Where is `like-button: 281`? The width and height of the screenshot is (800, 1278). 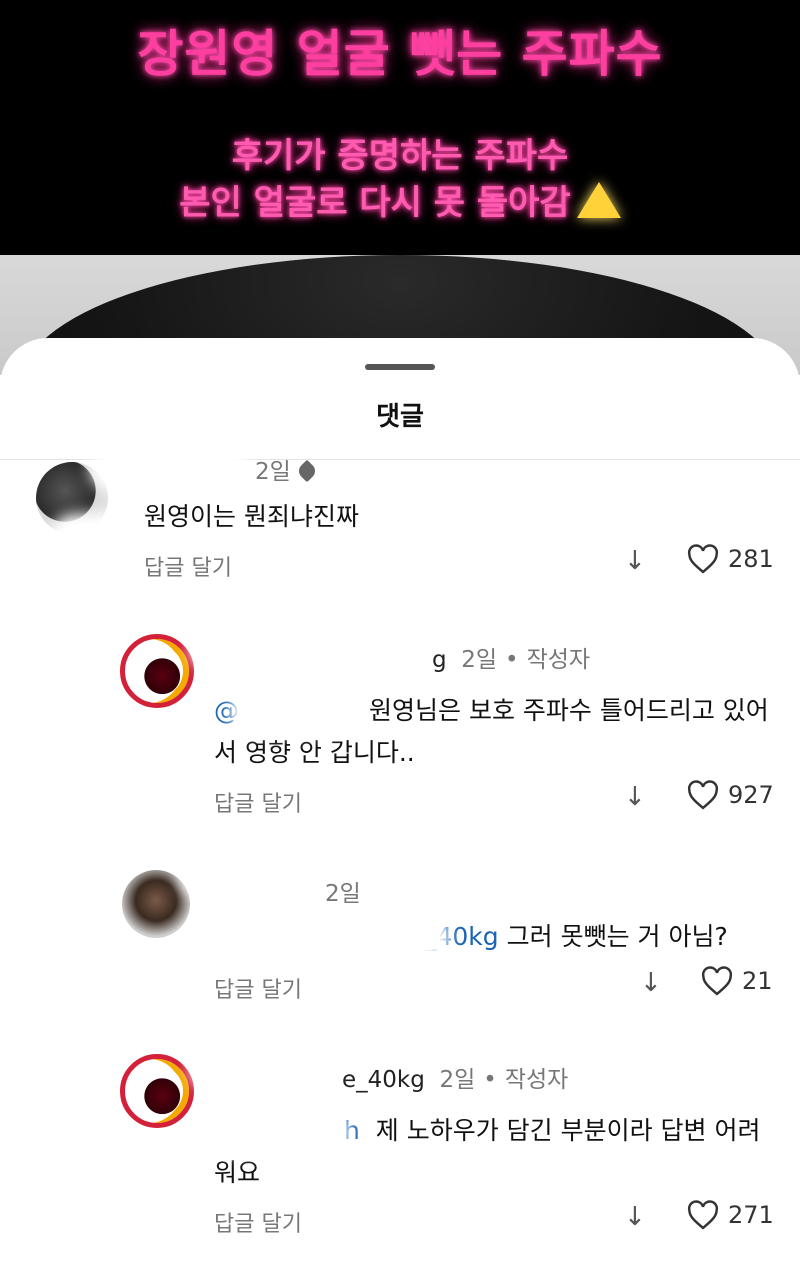
like-button: 281 is located at coordinates (730, 559).